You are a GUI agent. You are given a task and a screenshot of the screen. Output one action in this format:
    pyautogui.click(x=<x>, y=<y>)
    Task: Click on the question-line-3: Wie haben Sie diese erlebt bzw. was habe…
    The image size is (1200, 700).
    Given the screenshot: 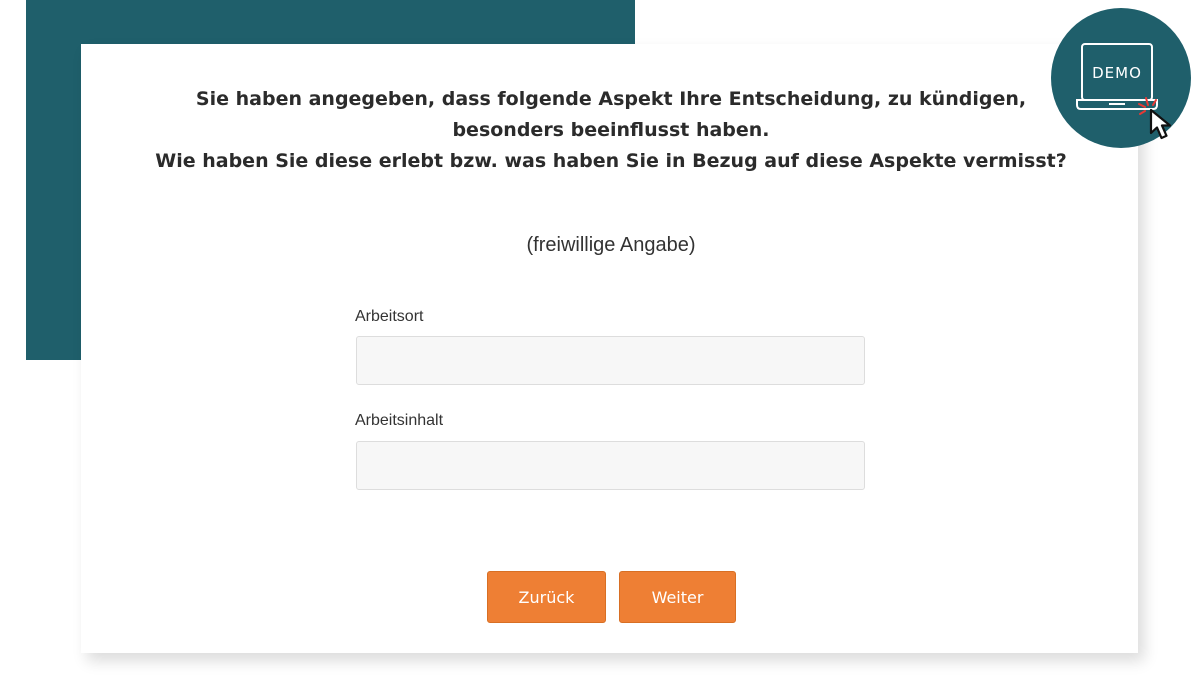 What is the action you would take?
    pyautogui.click(x=611, y=161)
    